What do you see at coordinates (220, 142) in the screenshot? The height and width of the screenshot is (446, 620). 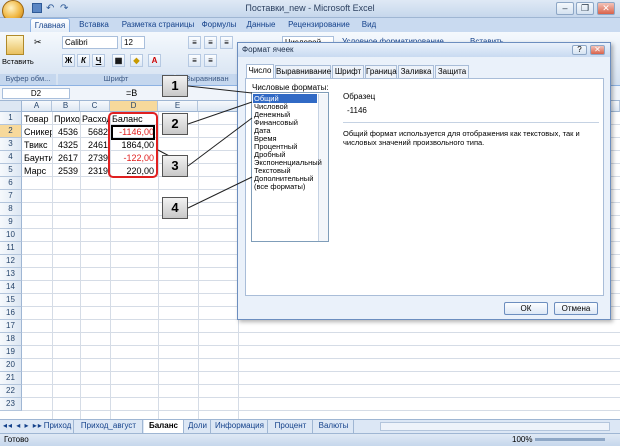 I see `callout-line-3a` at bounding box center [220, 142].